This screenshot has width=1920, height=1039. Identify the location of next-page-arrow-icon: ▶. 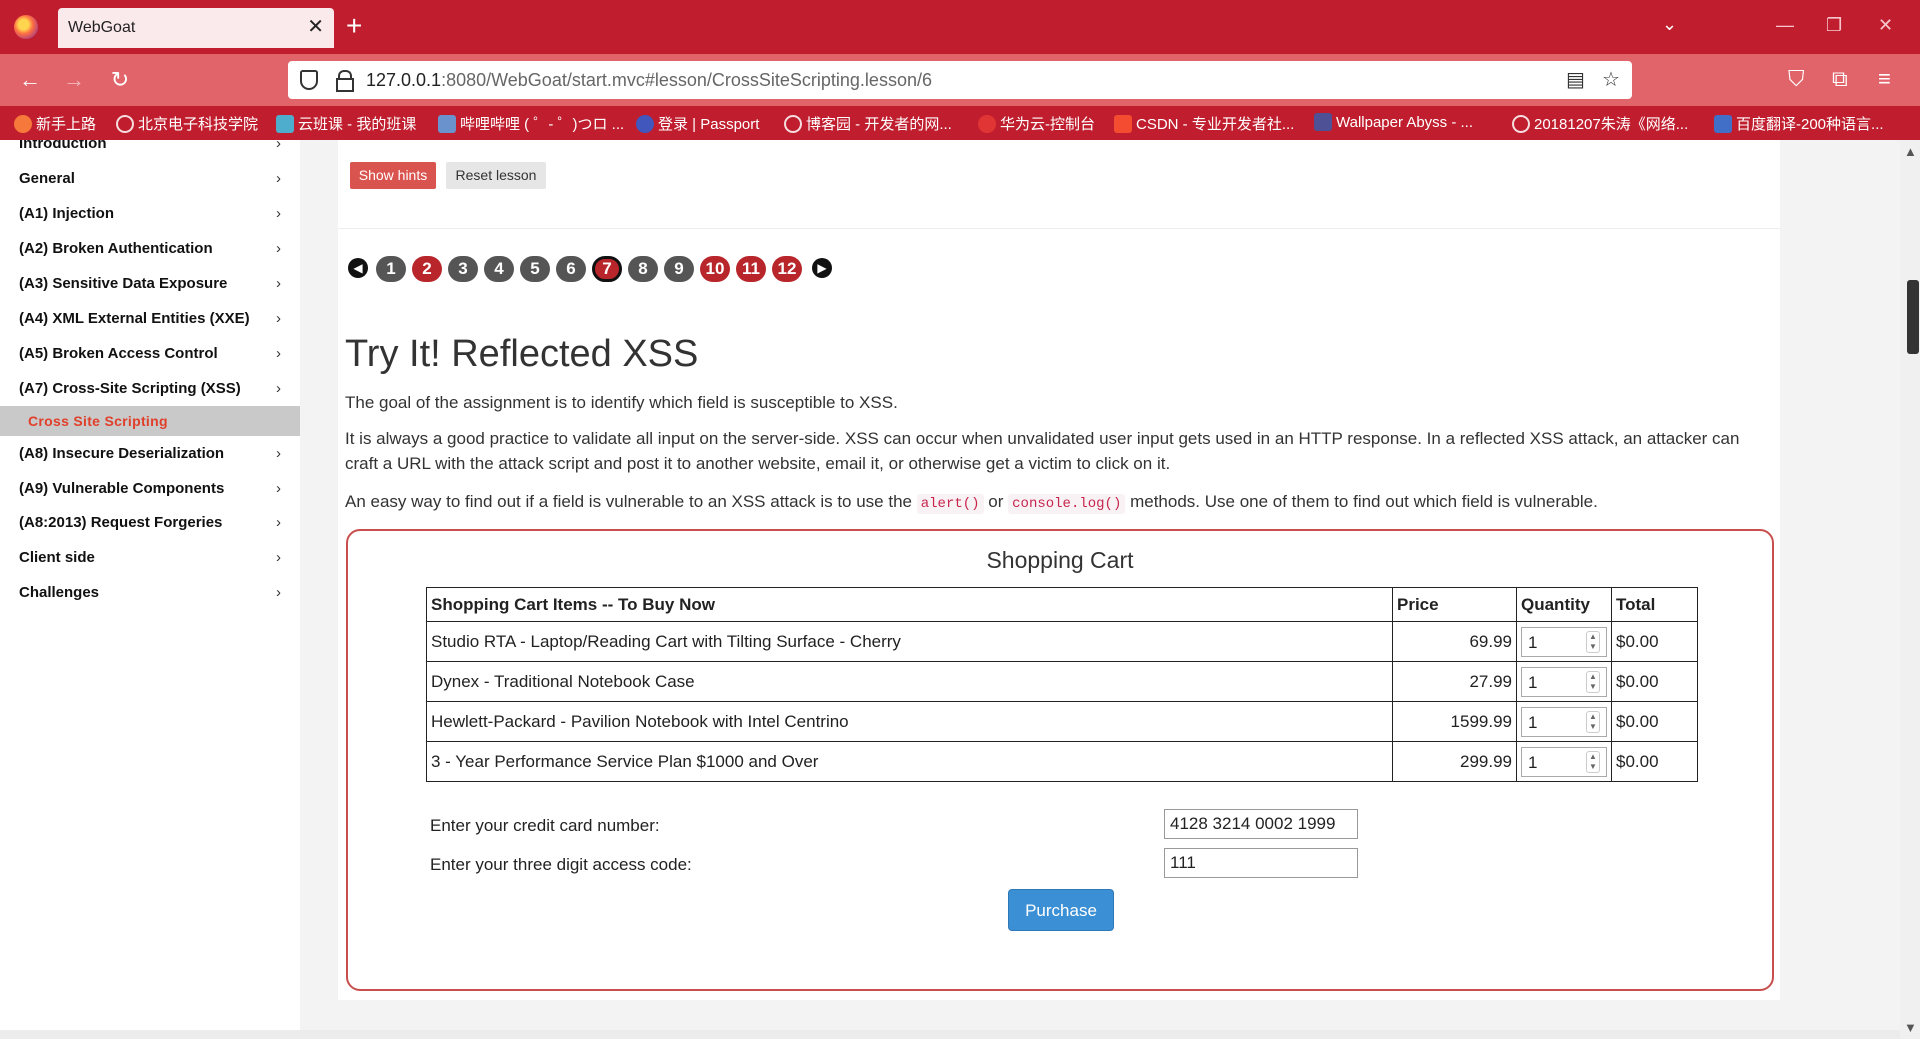
(822, 268).